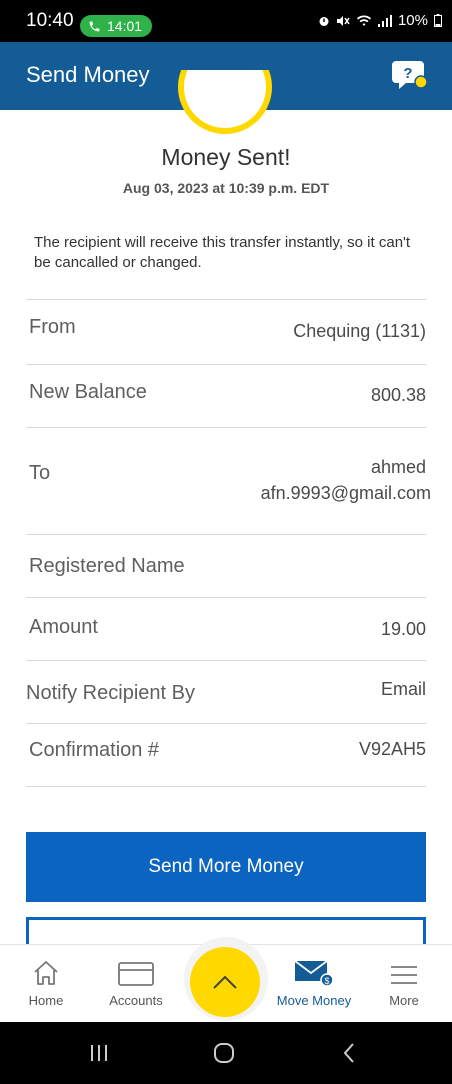 This screenshot has width=452, height=1084. What do you see at coordinates (392, 749) in the screenshot?
I see `confirmation-number-value: V92AH5` at bounding box center [392, 749].